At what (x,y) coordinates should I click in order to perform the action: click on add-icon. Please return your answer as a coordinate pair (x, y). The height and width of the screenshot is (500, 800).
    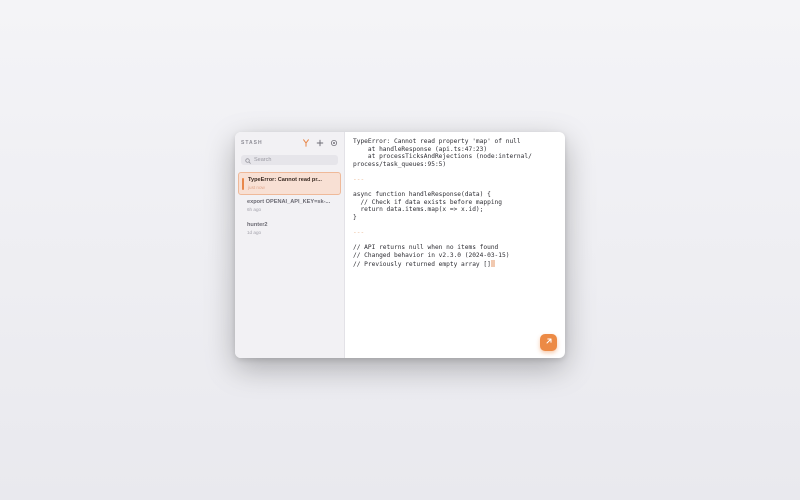
    Looking at the image, I should click on (319, 143).